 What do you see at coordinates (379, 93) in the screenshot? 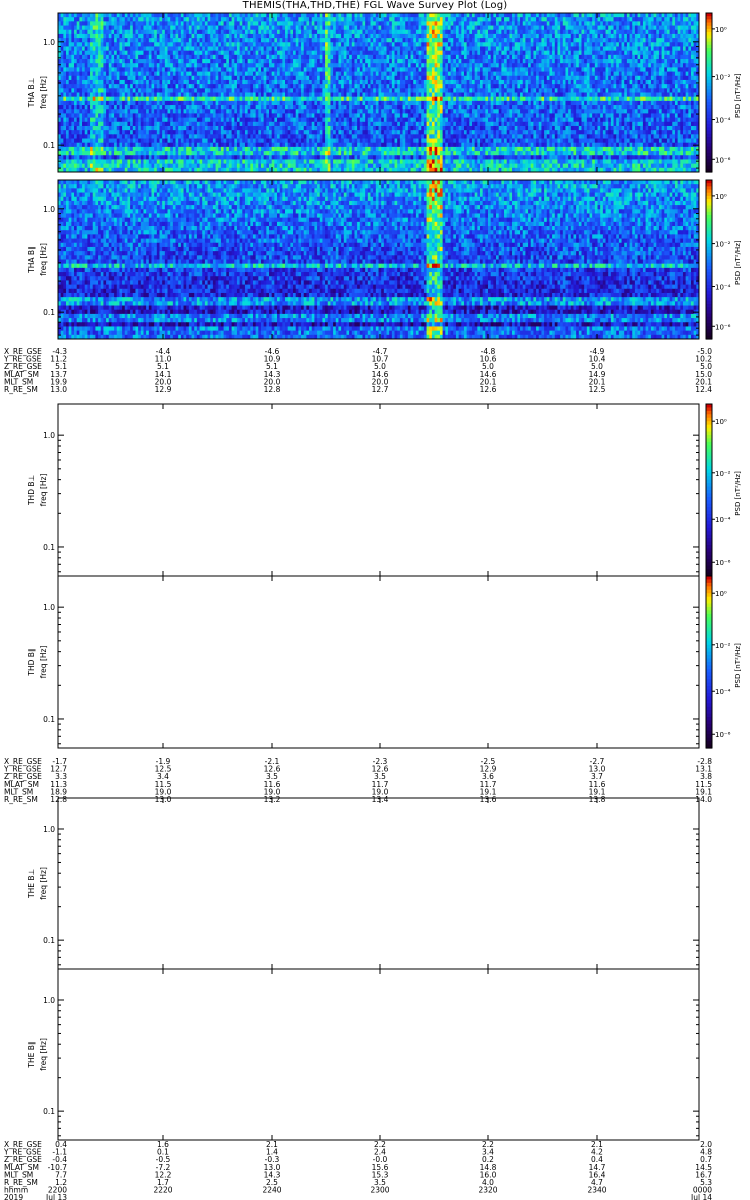
I see `spectrogram` at bounding box center [379, 93].